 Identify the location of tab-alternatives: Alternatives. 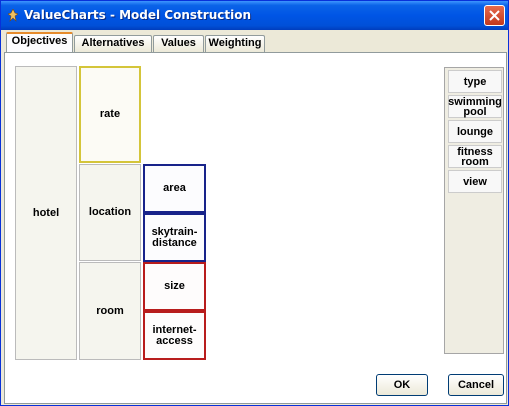
(113, 43).